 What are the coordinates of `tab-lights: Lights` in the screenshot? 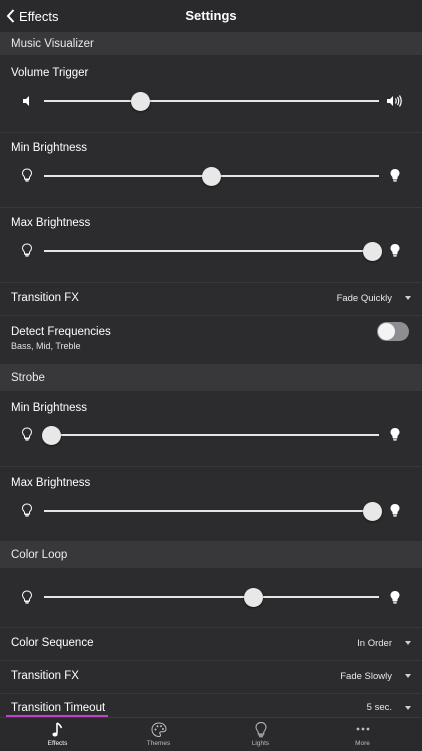 It's located at (260, 734).